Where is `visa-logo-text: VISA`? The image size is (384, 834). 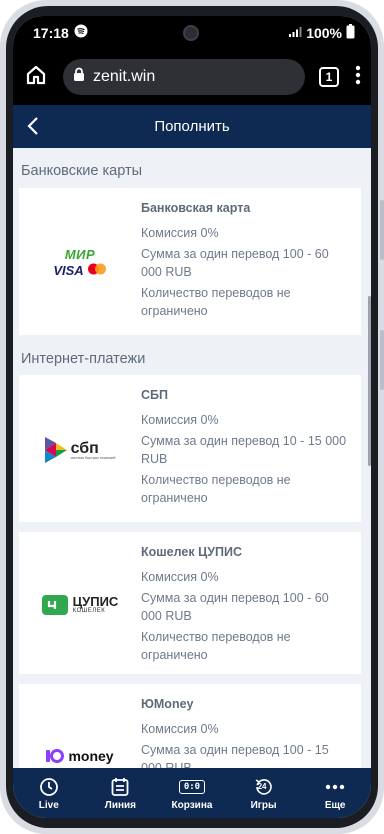 visa-logo-text: VISA is located at coordinates (68, 270).